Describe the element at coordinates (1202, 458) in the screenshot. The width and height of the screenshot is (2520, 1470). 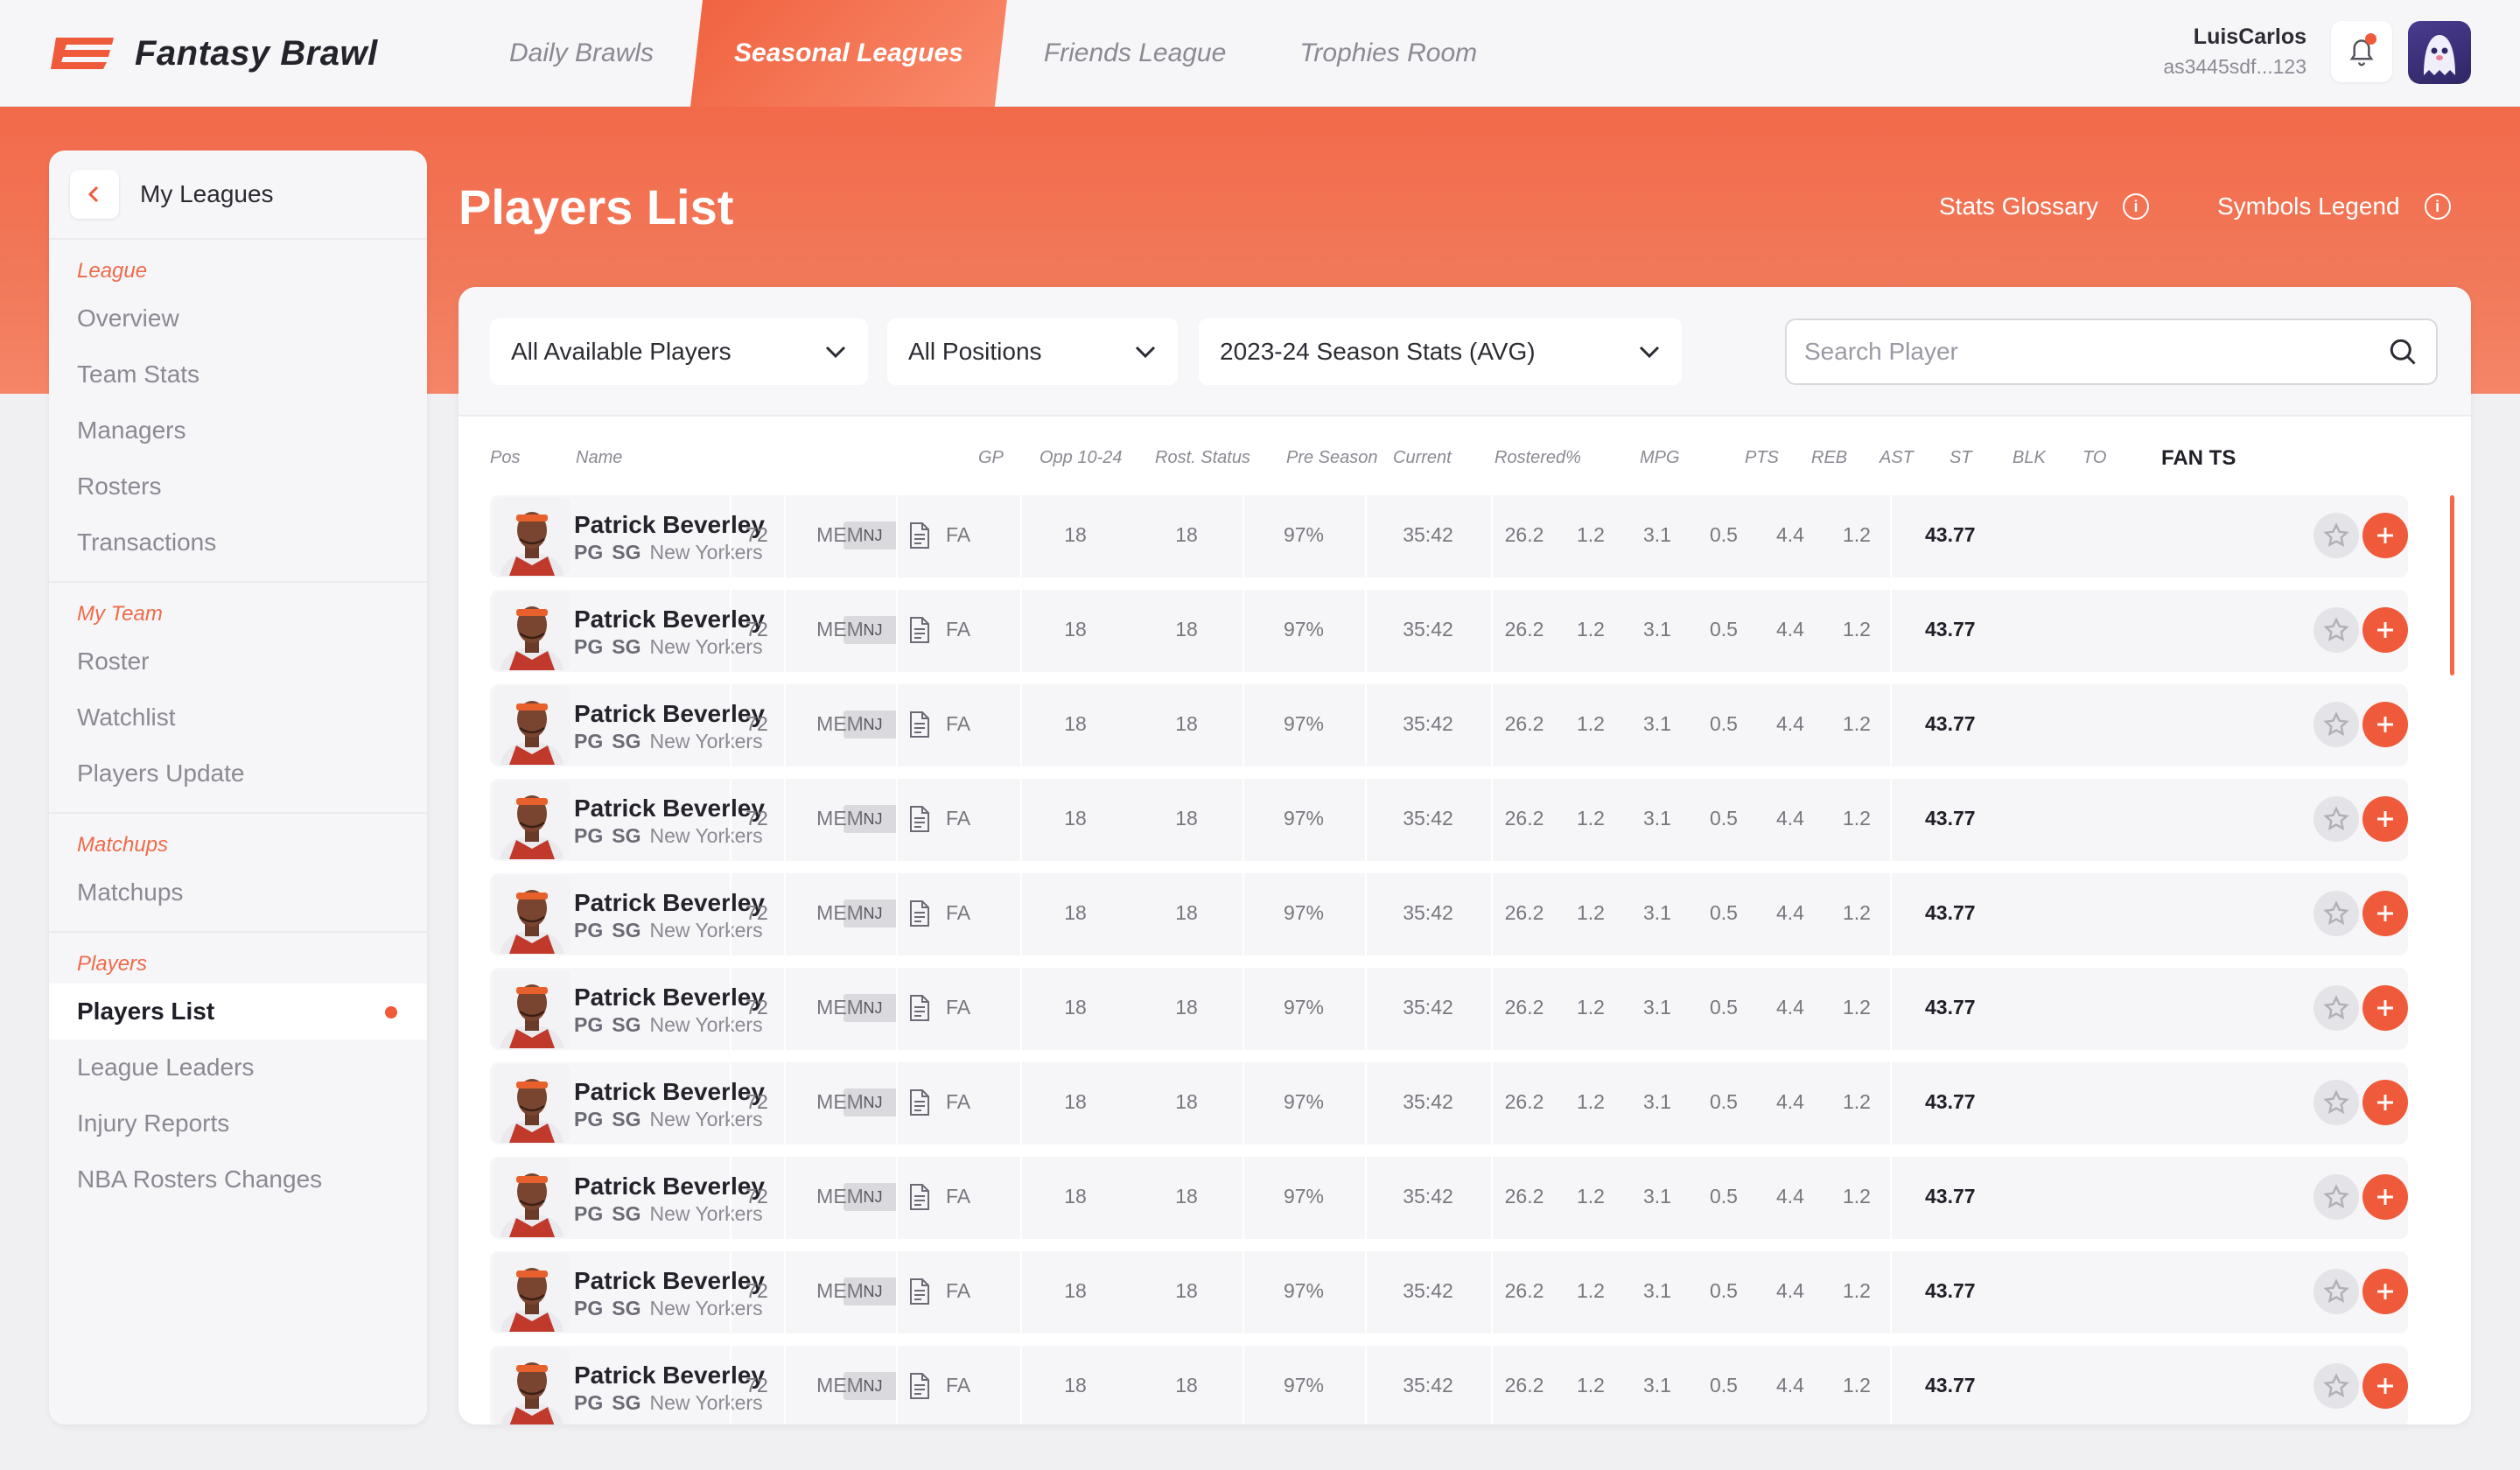
I see `col-rost-status: Rost. Status` at that location.